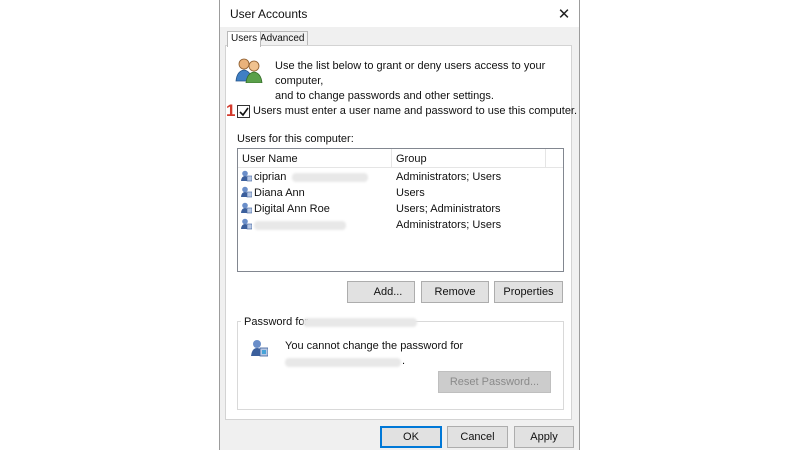 This screenshot has height=450, width=800. Describe the element at coordinates (231, 110) in the screenshot. I see `step-marker-1: 1` at that location.